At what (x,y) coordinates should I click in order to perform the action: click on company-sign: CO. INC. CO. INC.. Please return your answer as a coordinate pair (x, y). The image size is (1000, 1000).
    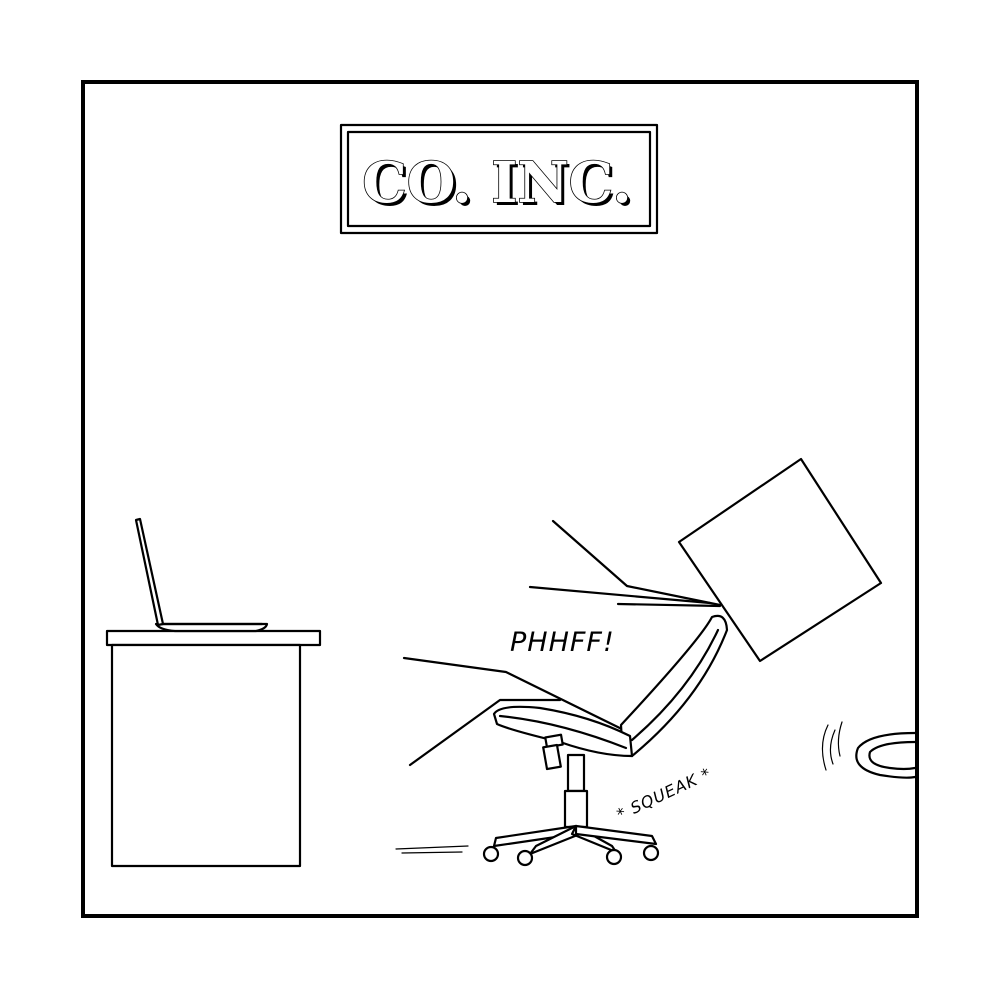
    Looking at the image, I should click on (499, 179).